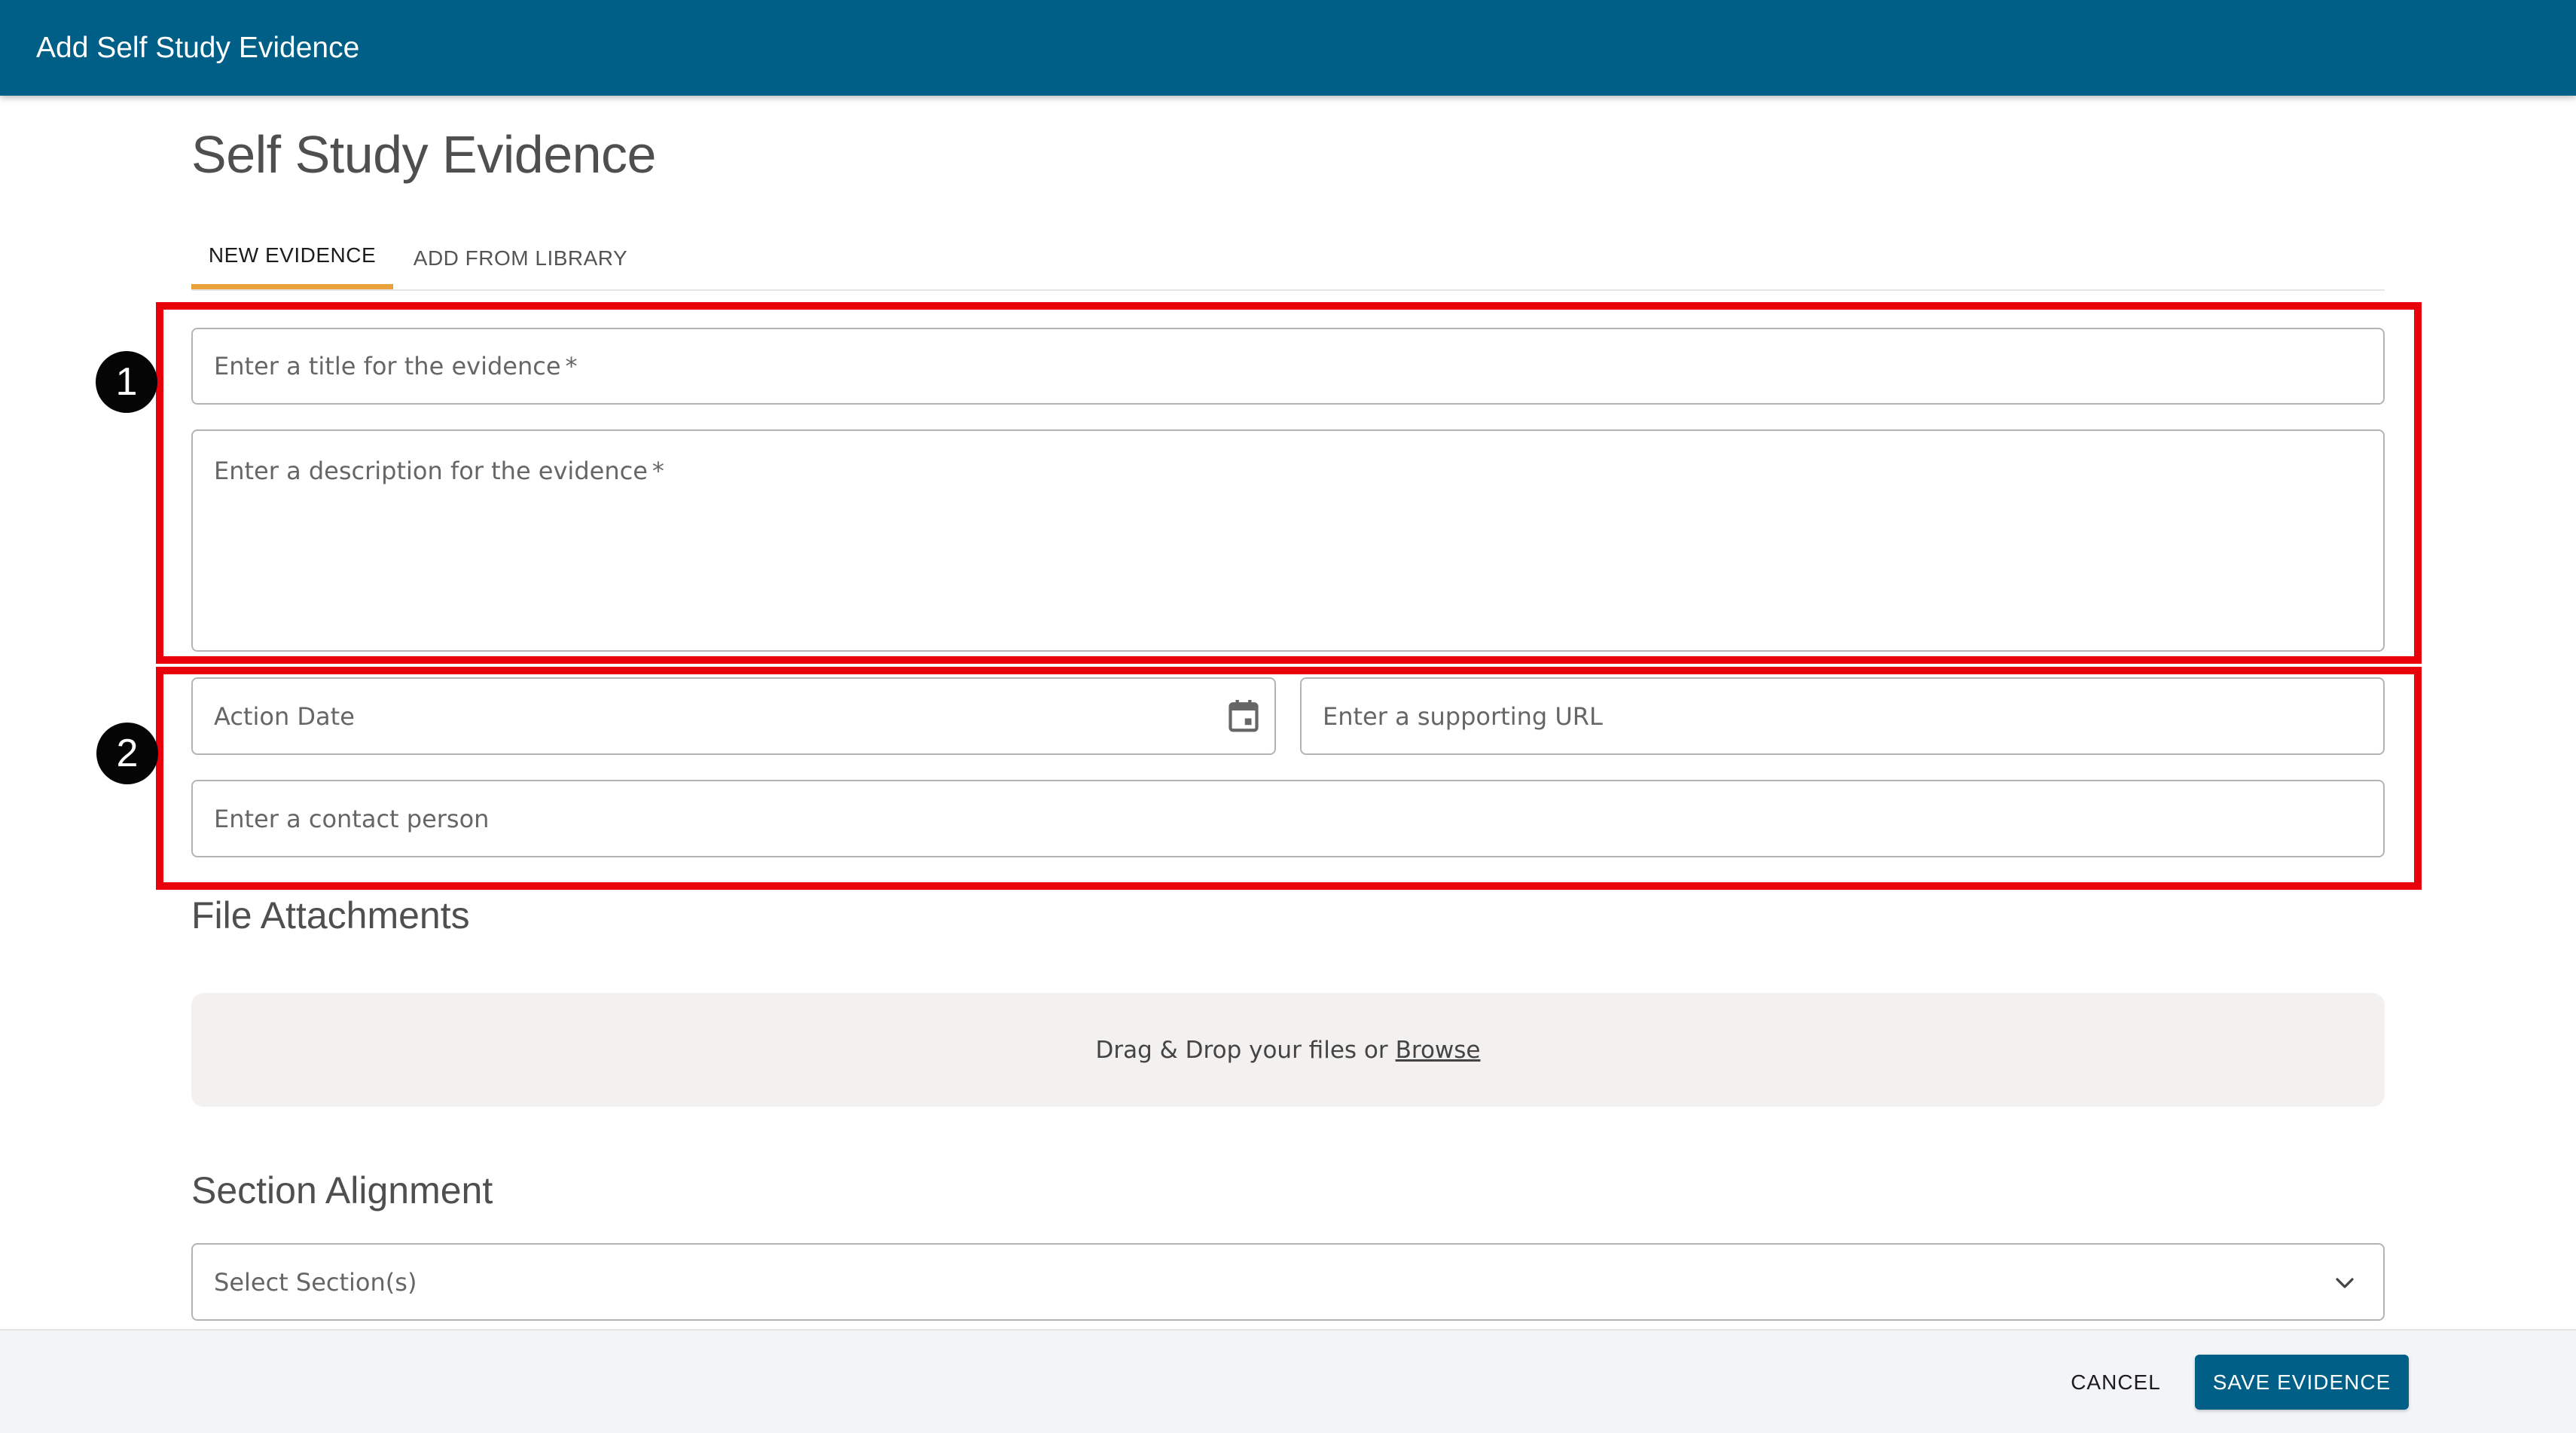  Describe the element at coordinates (127, 382) in the screenshot. I see `annotation-badge-1: 1` at that location.